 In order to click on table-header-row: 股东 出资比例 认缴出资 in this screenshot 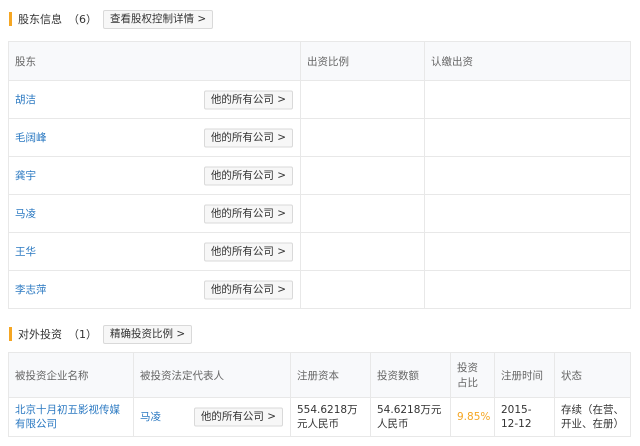, I will do `click(319, 61)`.